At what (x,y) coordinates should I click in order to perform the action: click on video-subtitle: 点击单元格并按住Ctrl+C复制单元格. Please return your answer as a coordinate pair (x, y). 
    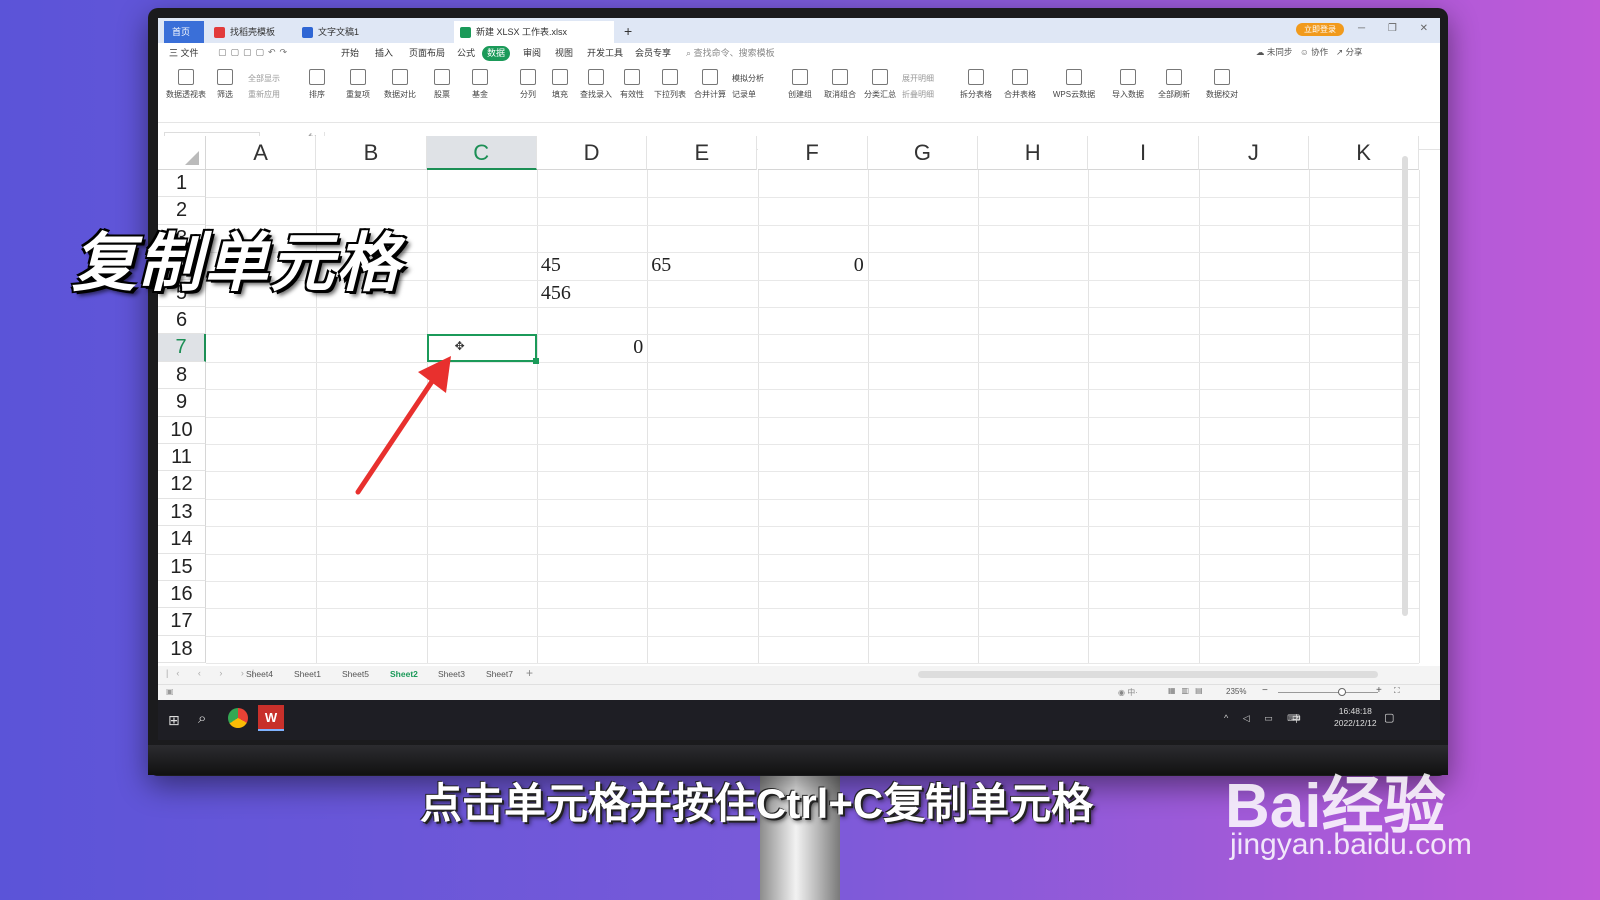
    Looking at the image, I should click on (757, 803).